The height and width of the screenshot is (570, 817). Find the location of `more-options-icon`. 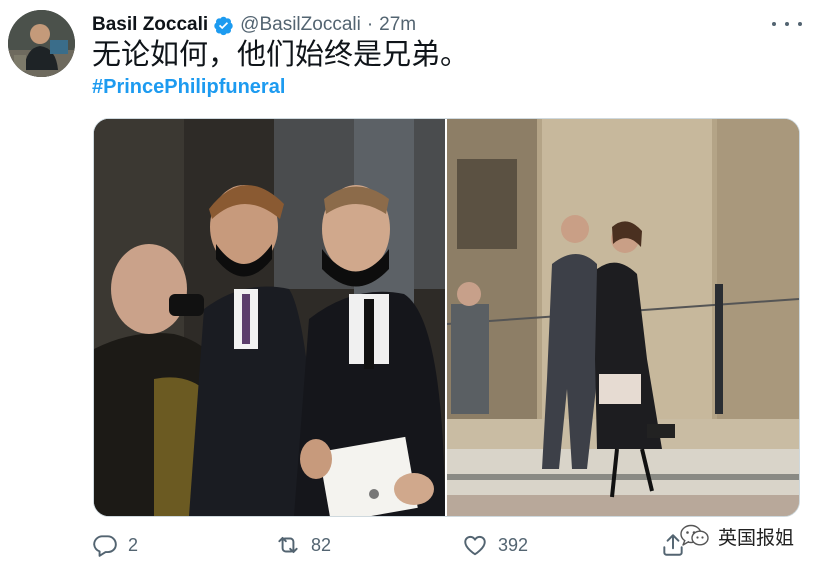

more-options-icon is located at coordinates (787, 24).